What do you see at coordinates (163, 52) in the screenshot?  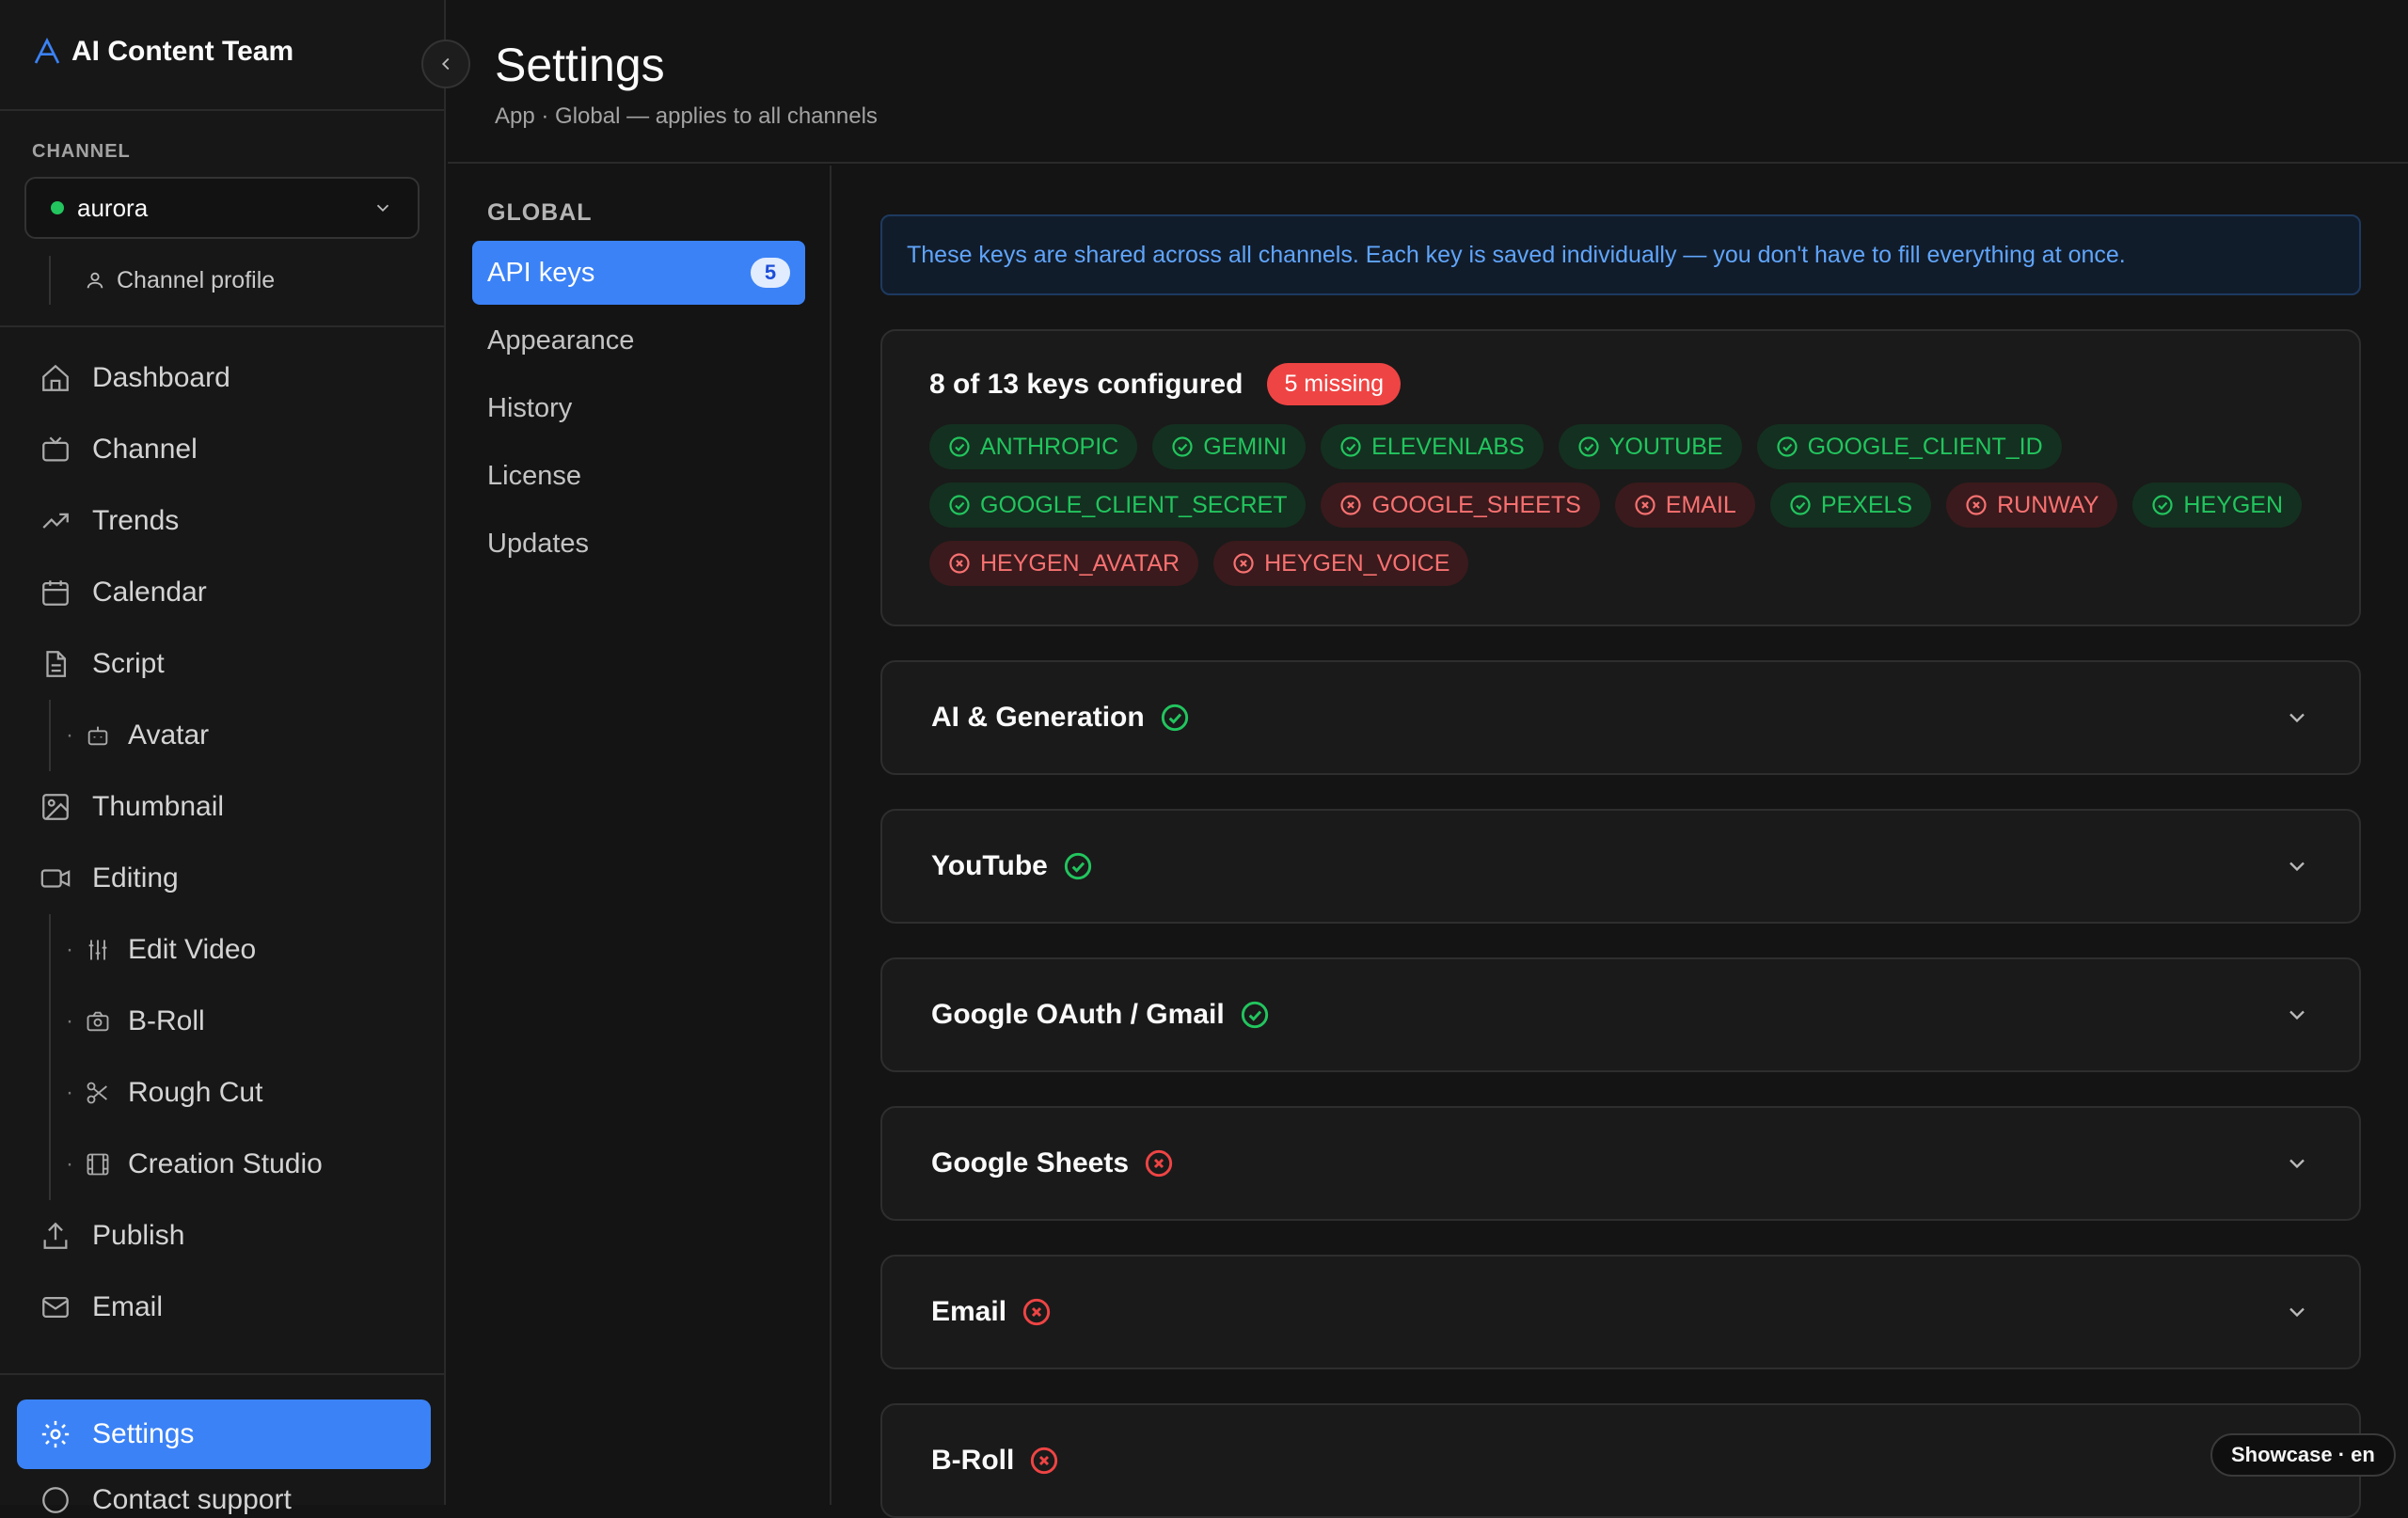 I see `app-brand: AI Content Team` at bounding box center [163, 52].